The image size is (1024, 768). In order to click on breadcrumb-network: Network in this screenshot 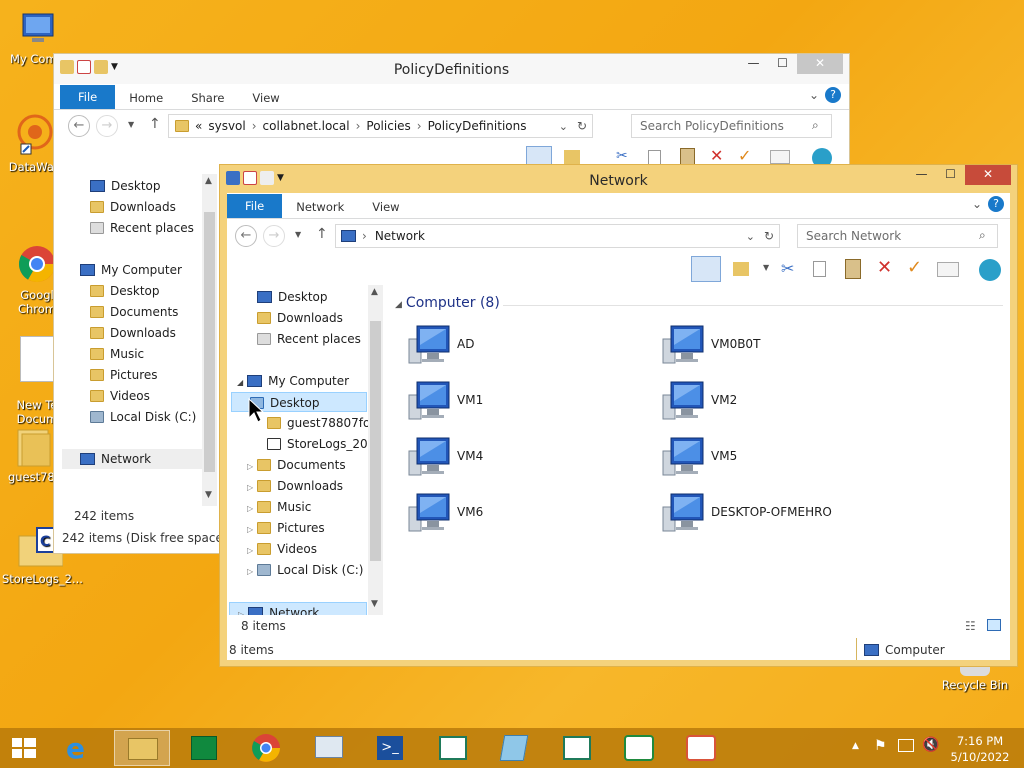, I will do `click(400, 236)`.